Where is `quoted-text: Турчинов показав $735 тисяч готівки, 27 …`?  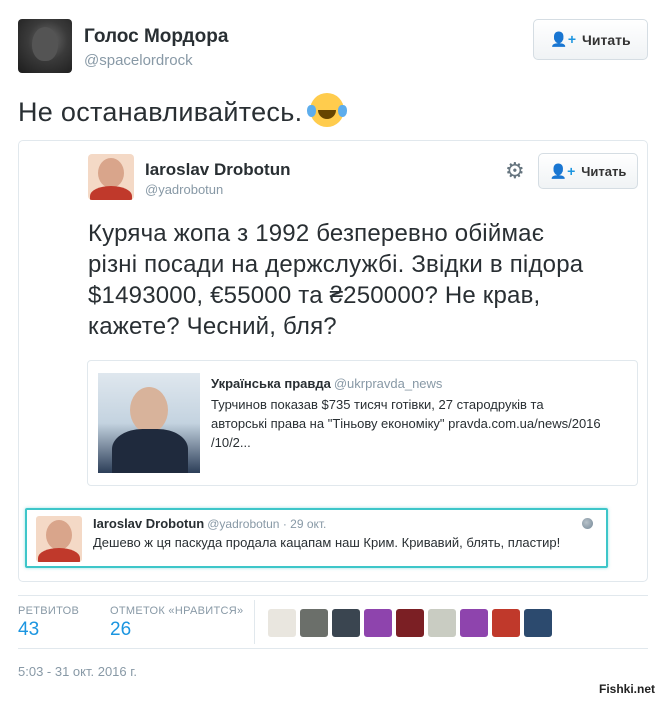
quoted-text: Турчинов показав $735 тисяч готівки, 27 … is located at coordinates (421, 423).